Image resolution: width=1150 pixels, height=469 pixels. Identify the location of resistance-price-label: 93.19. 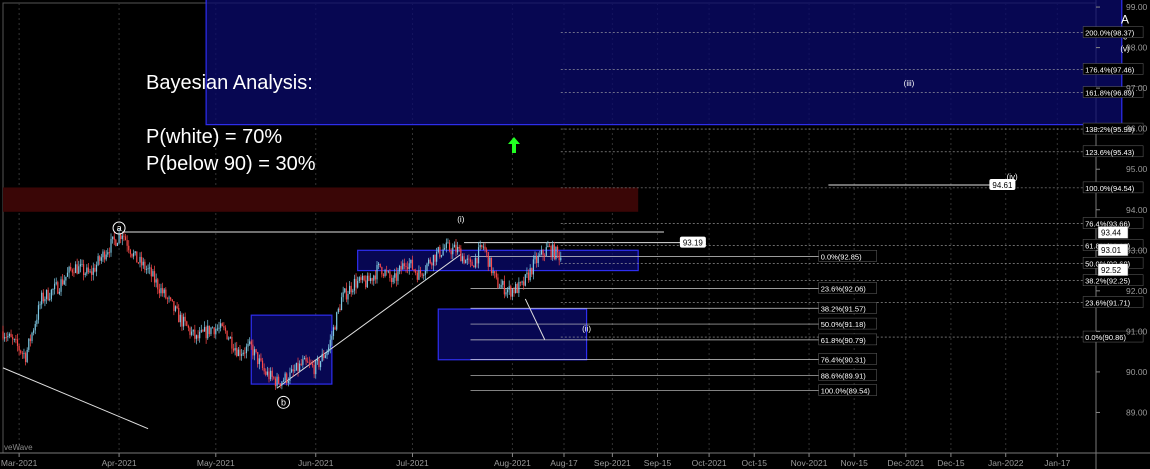
(693, 243).